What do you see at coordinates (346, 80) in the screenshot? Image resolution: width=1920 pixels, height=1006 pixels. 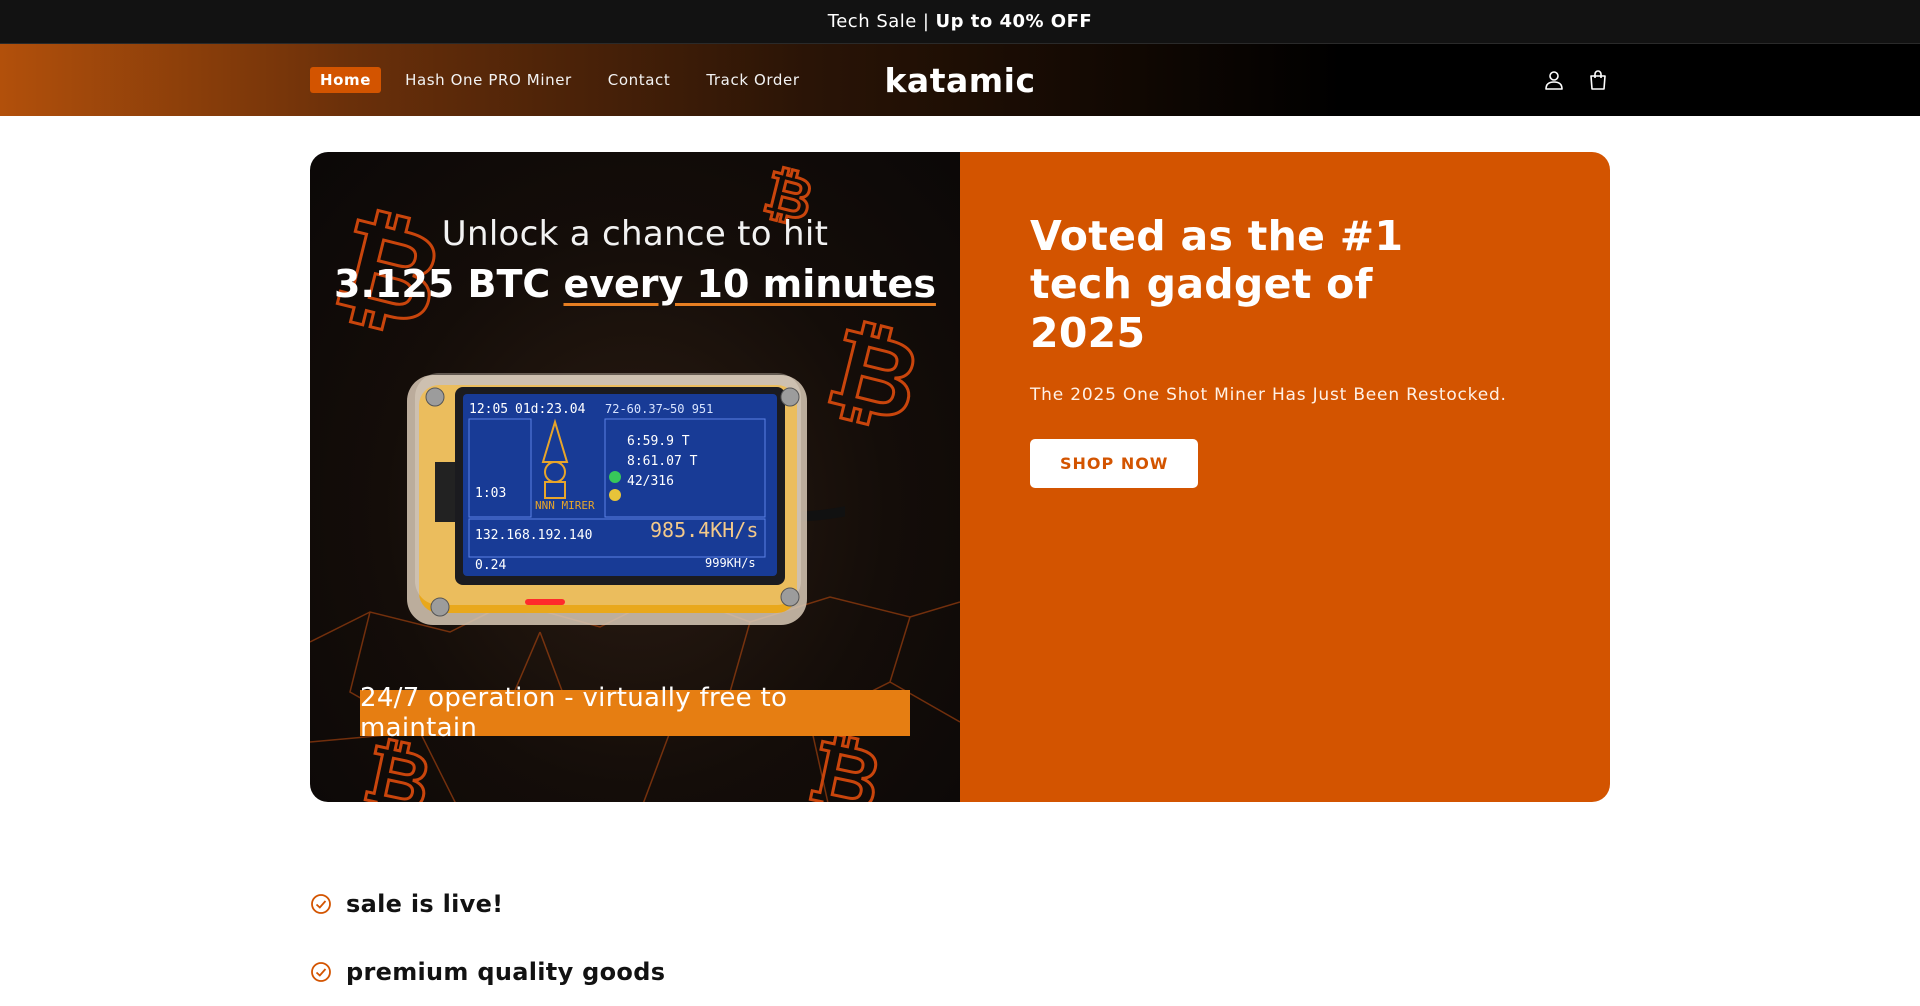 I see `nav-home: Home` at bounding box center [346, 80].